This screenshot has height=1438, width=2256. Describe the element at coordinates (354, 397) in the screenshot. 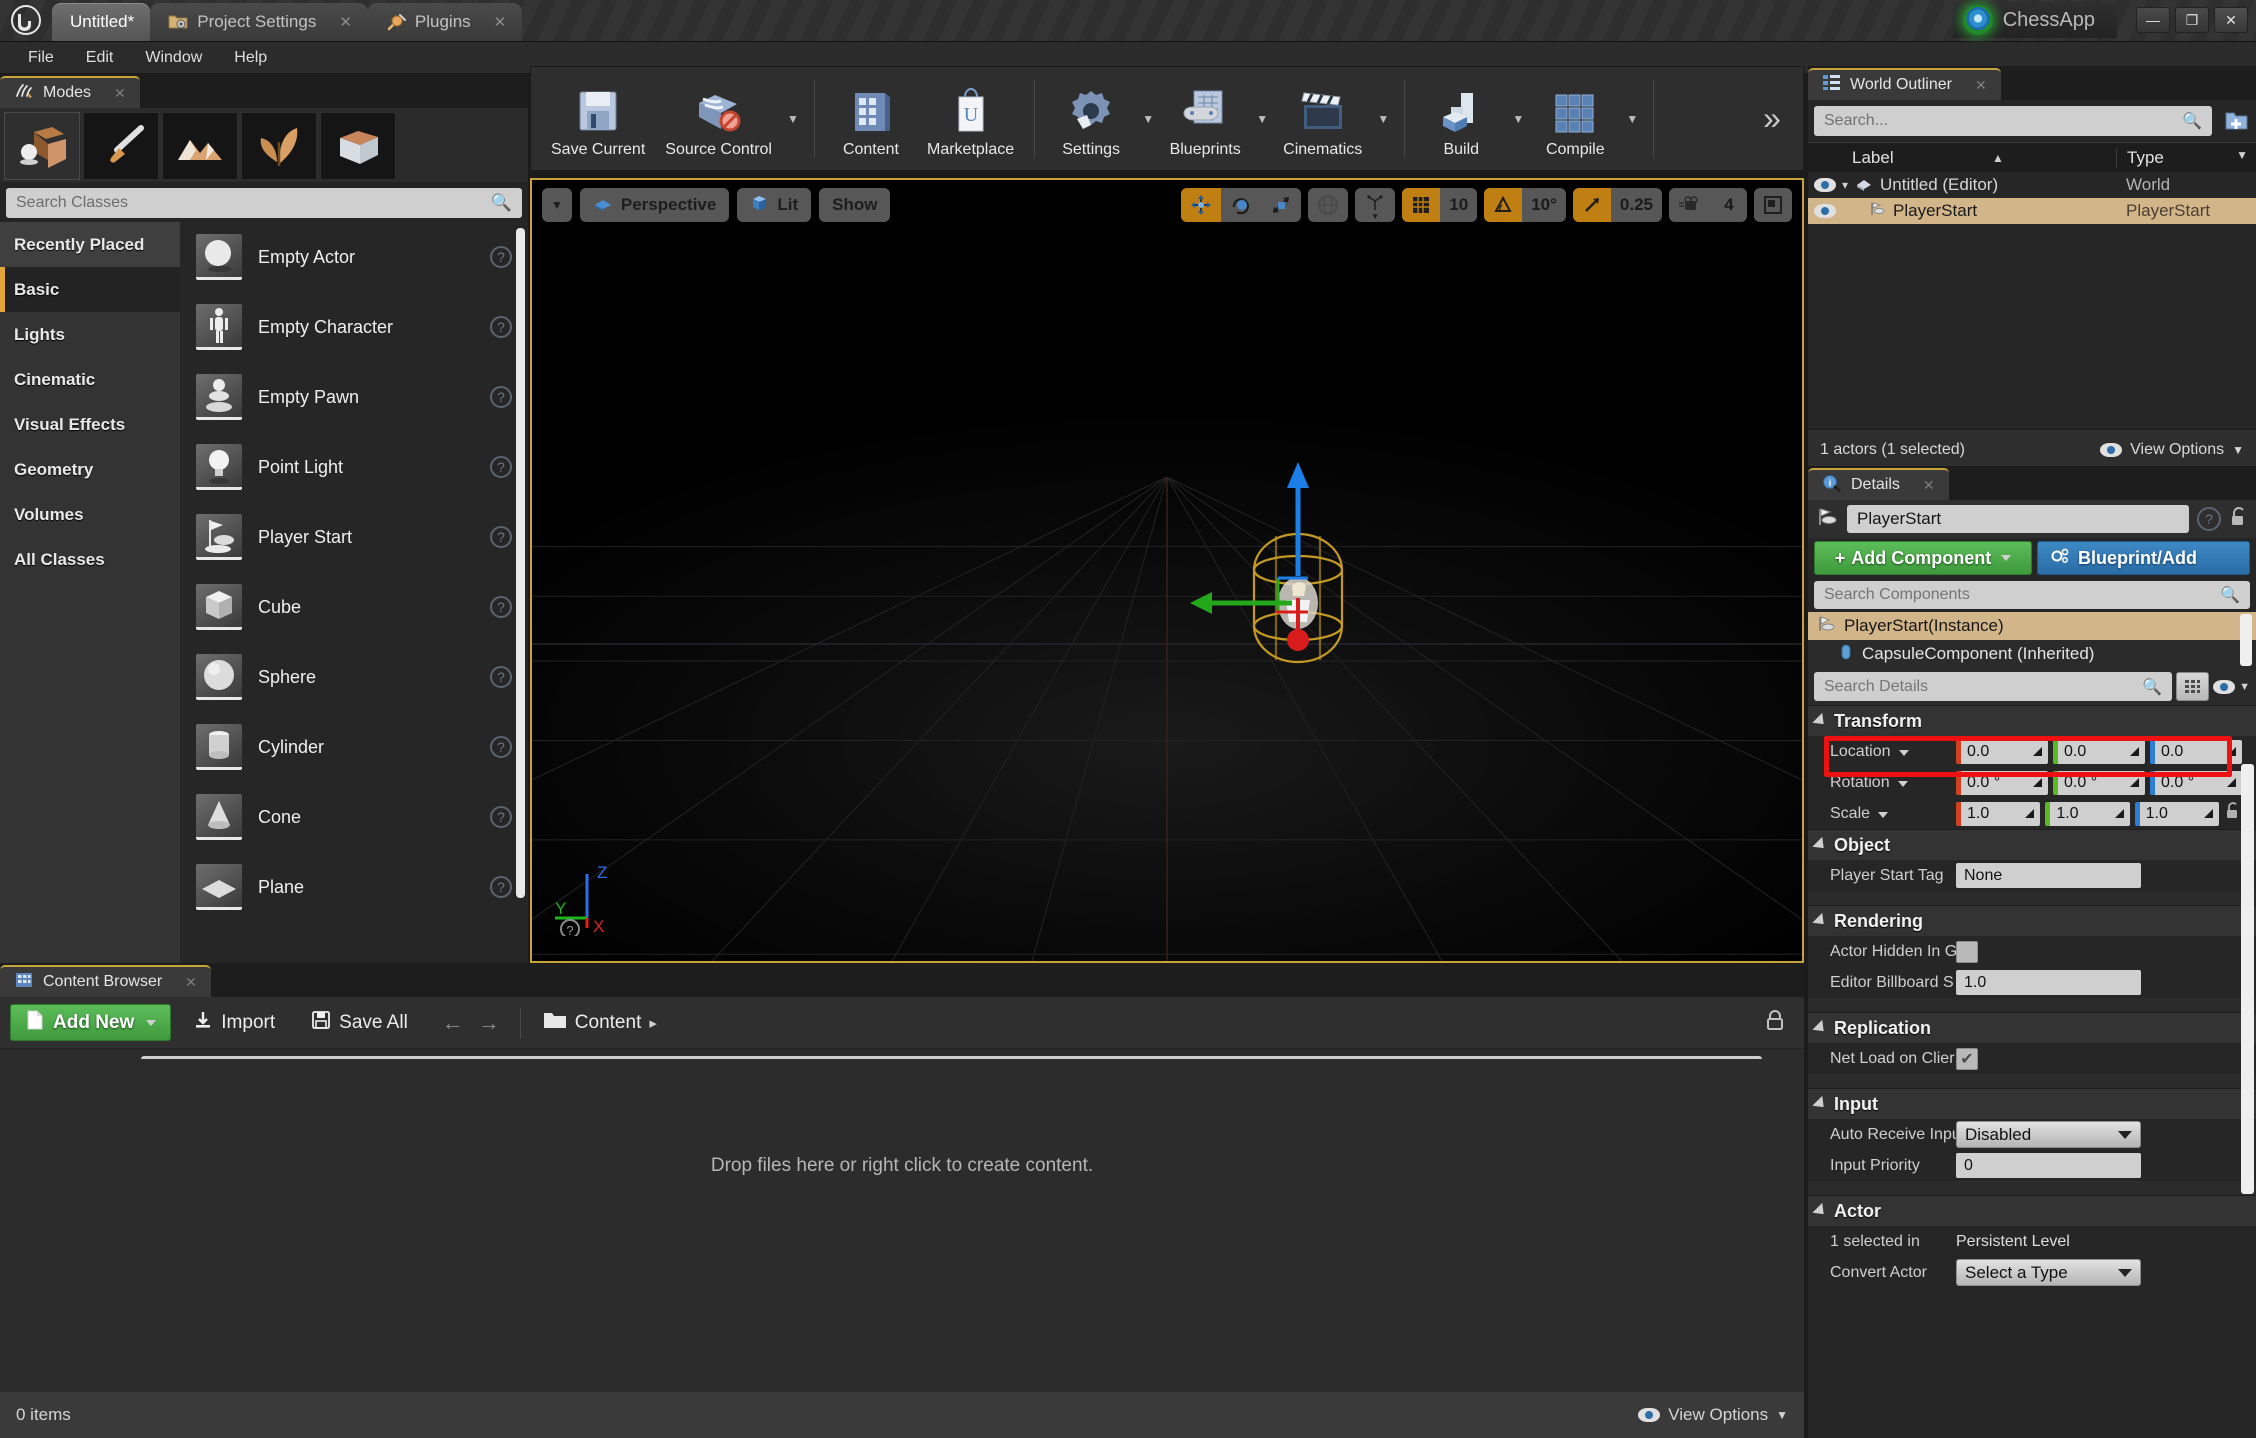

I see `list-item: Empty Pawn ?` at that location.